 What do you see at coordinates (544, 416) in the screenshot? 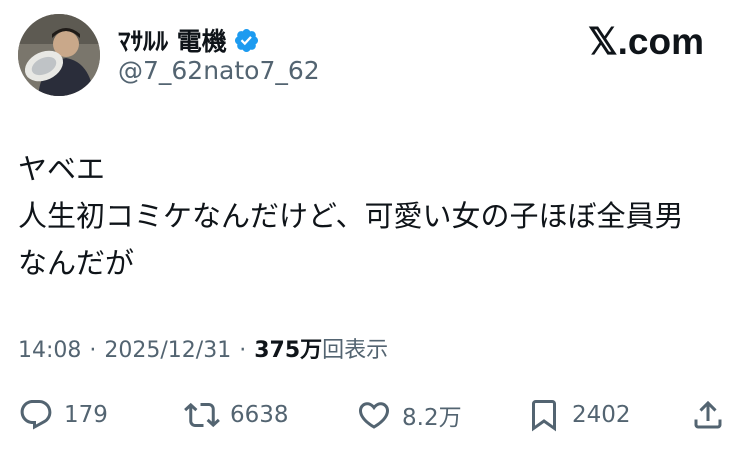
I see `bookmark-icon` at bounding box center [544, 416].